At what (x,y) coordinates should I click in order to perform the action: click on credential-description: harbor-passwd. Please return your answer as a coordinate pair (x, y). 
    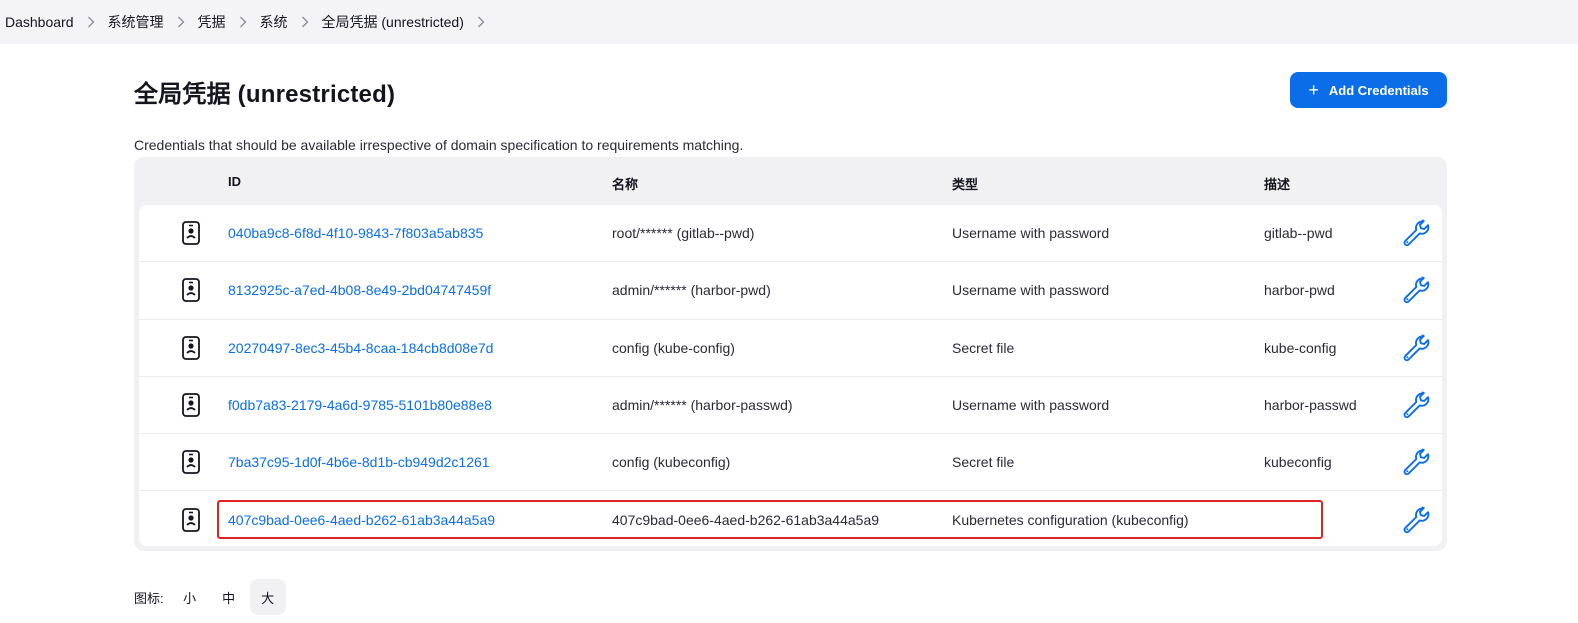
    Looking at the image, I should click on (1310, 405).